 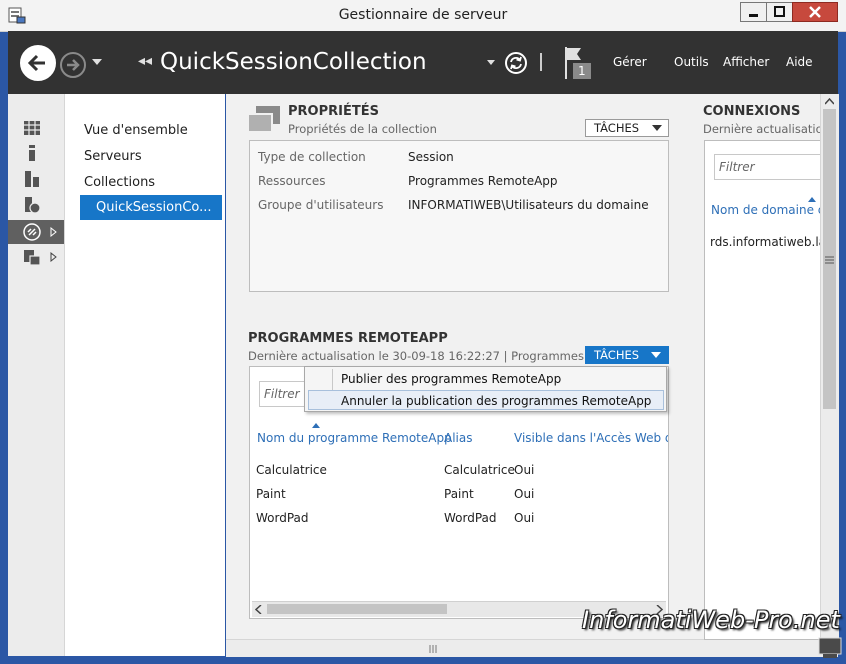 I want to click on column-header-domain: Nom de domaine co, so click(x=771, y=210).